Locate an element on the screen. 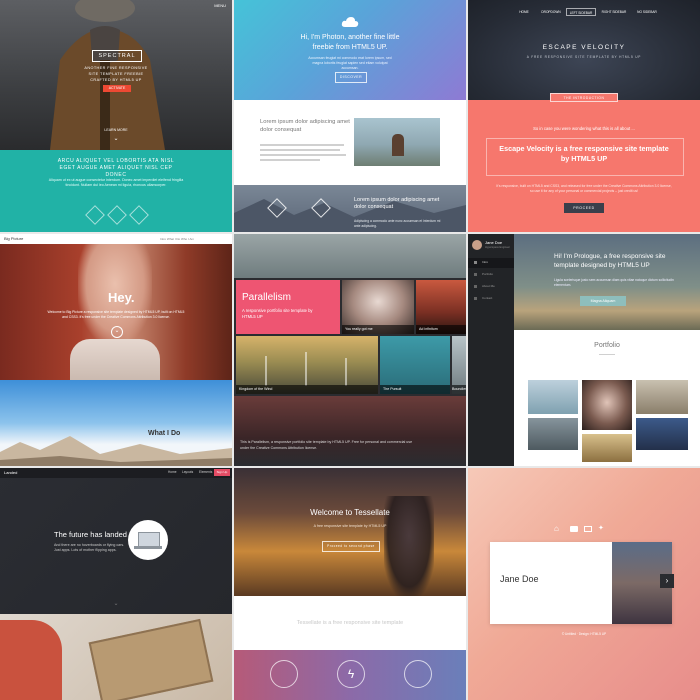  prologue-portfolio: Portfolio is located at coordinates (607, 398).